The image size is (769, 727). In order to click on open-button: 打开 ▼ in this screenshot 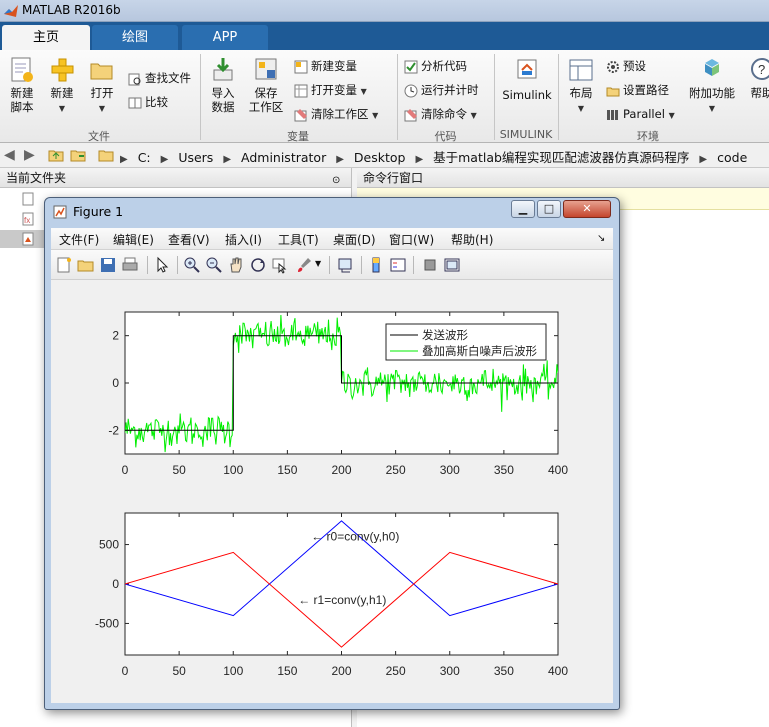, I will do `click(102, 86)`.